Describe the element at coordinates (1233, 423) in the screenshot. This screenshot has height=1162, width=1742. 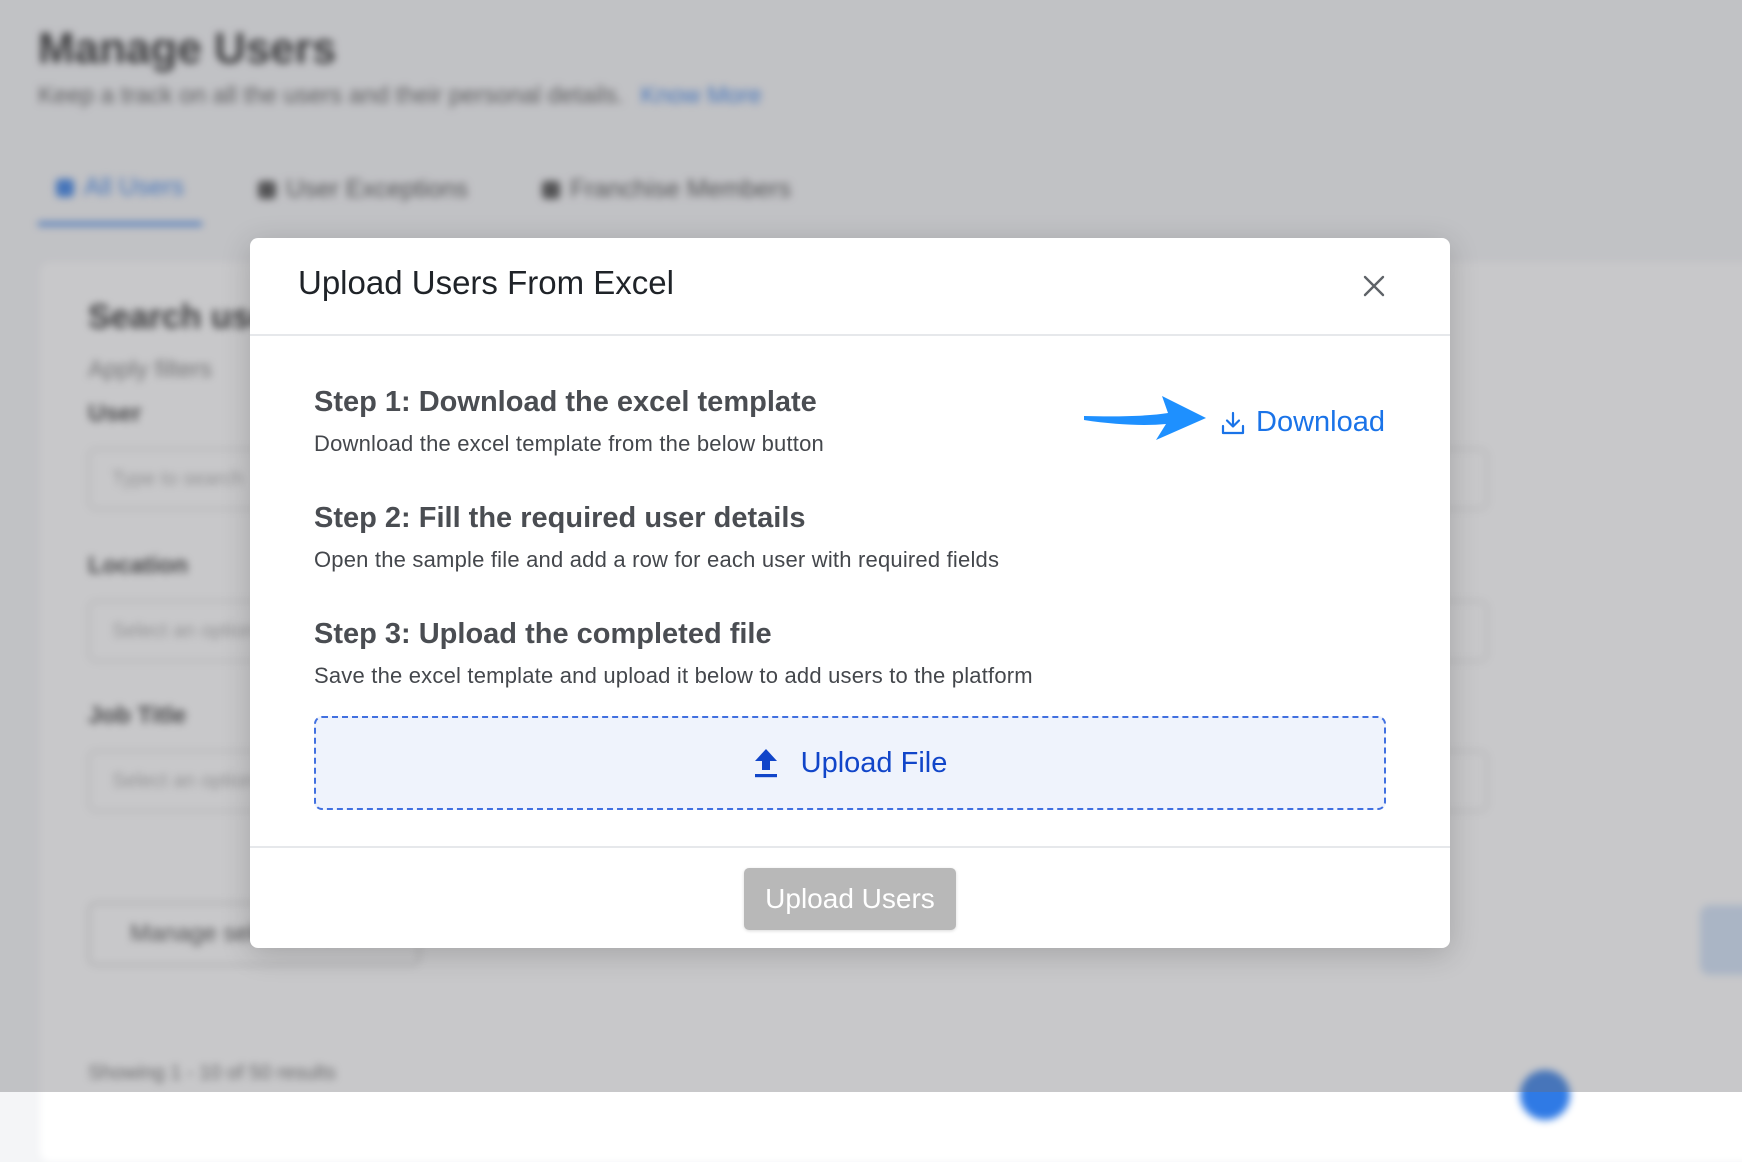
I see `download-icon` at that location.